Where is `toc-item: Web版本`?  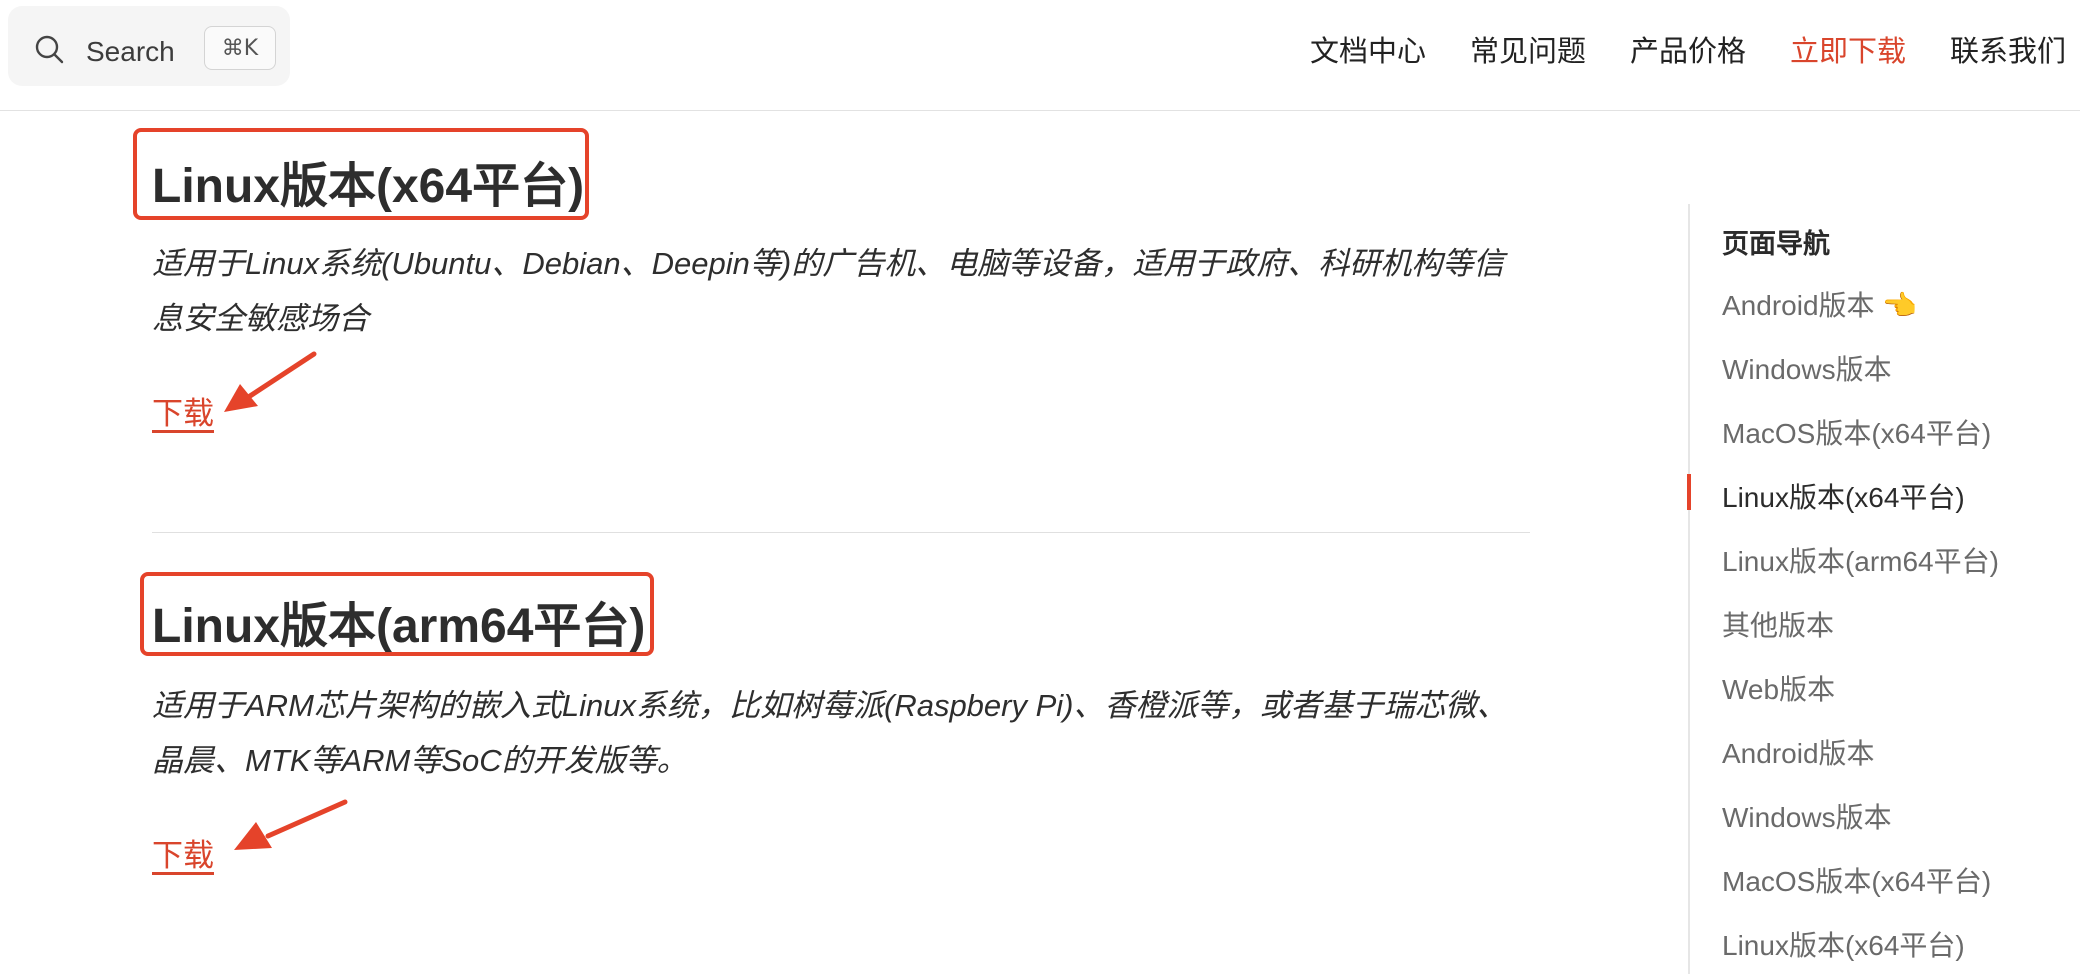 toc-item: Web版本 is located at coordinates (1778, 688).